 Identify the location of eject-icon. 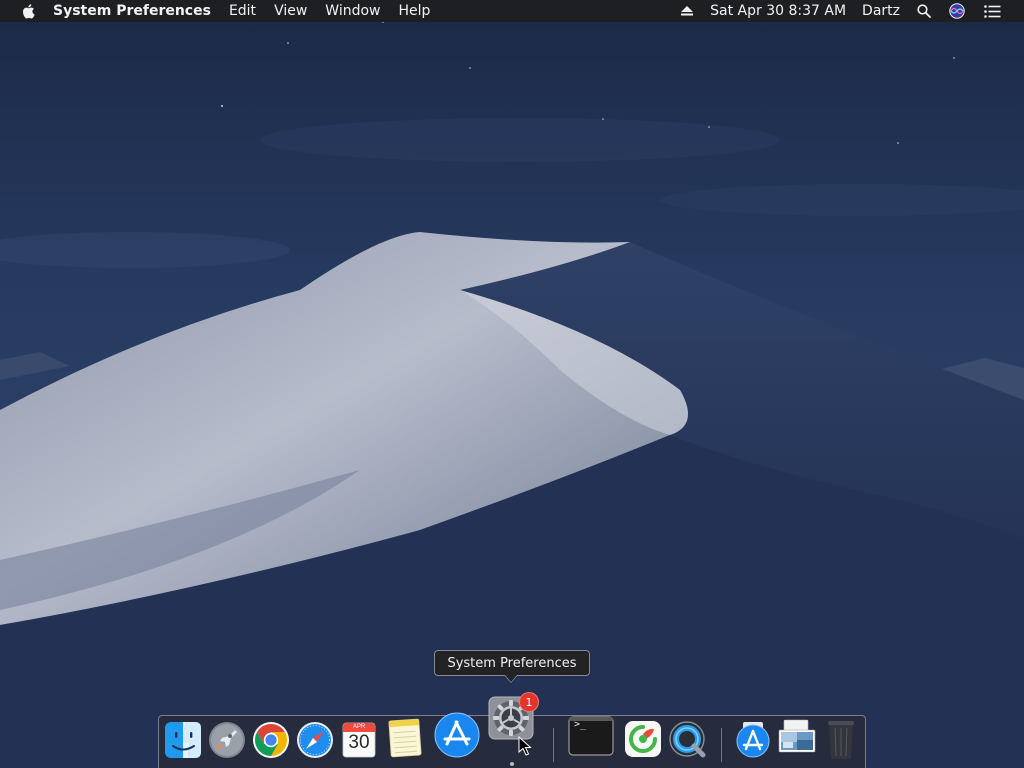
(687, 11).